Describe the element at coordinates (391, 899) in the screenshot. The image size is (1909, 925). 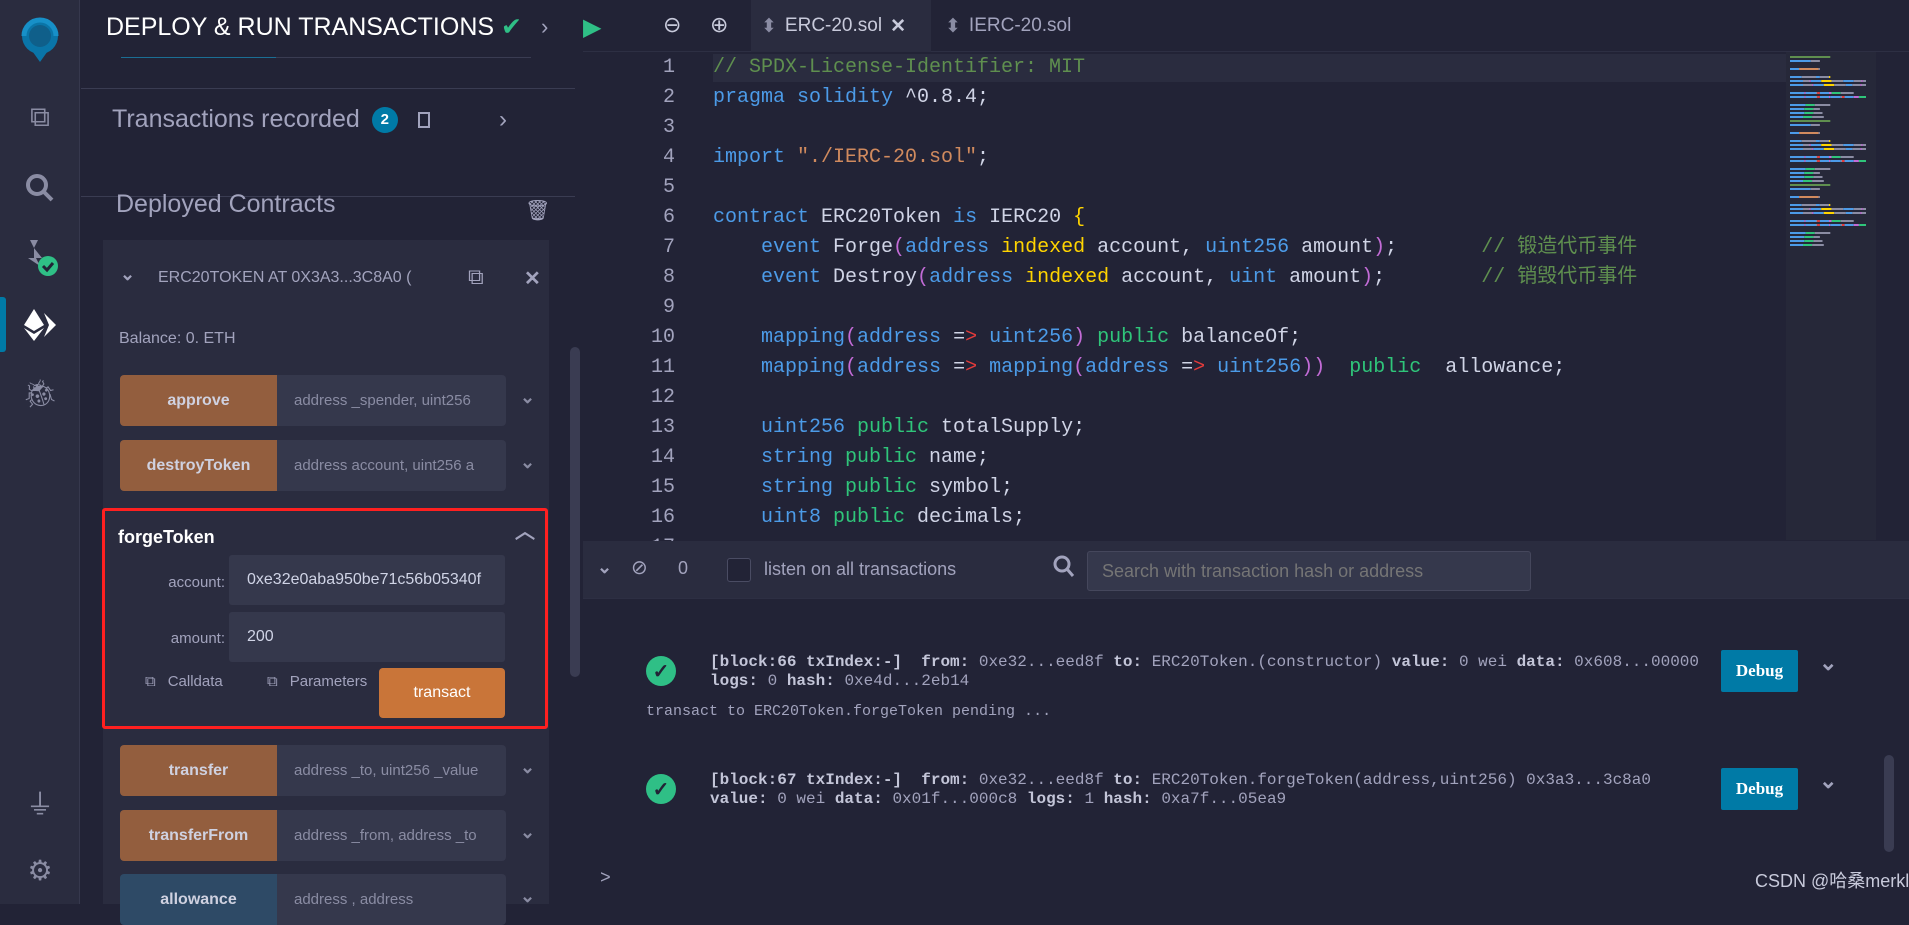
I see `allowance-args-input: address , address` at that location.